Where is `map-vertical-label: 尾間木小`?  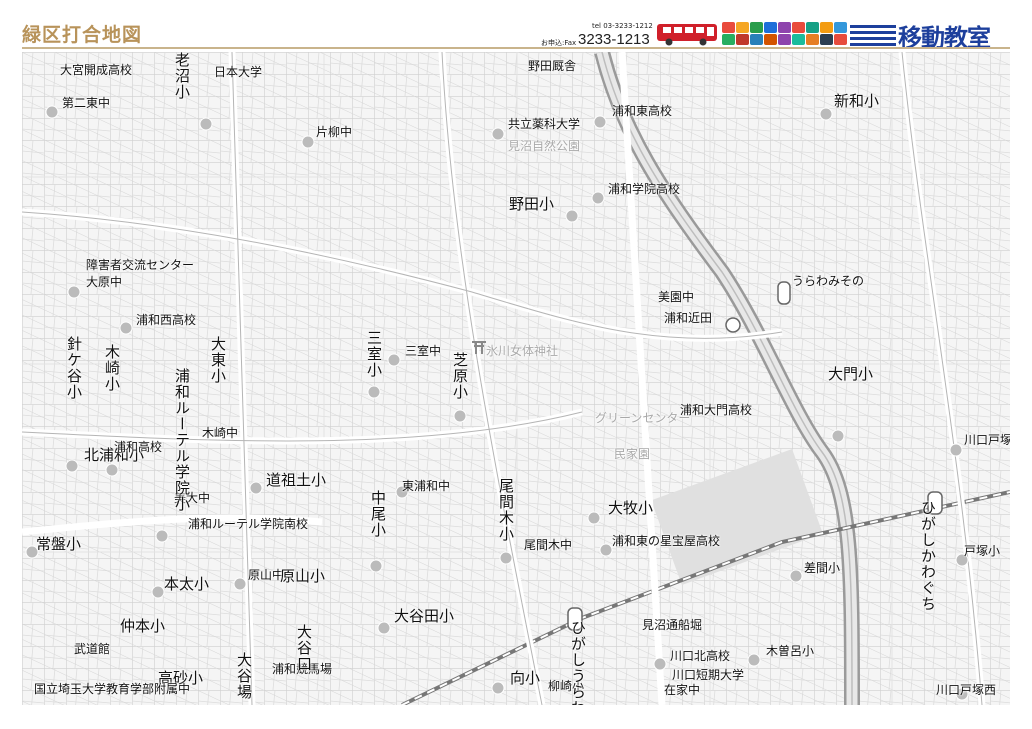 map-vertical-label: 尾間木小 is located at coordinates (506, 510).